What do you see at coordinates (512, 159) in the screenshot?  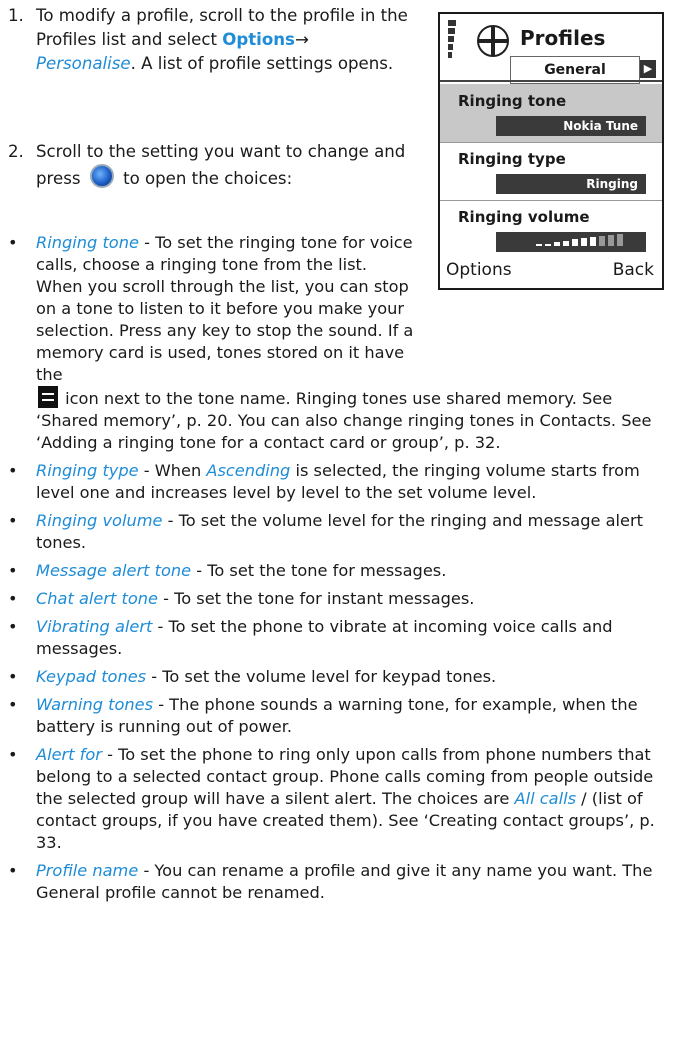 I see `setting-label: Ringing type` at bounding box center [512, 159].